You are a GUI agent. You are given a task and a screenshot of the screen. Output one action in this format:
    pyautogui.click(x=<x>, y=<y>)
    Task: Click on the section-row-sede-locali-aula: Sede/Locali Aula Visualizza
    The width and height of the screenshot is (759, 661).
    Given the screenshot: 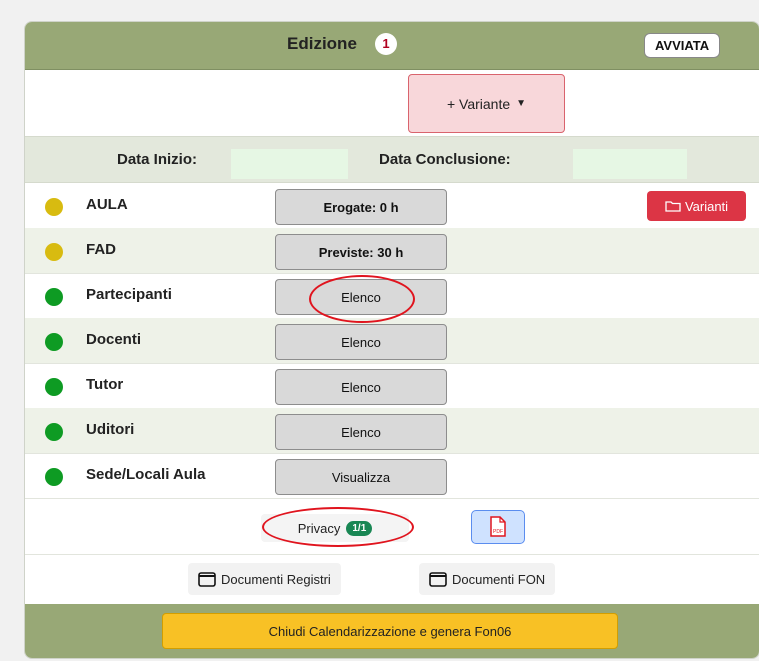 What is the action you would take?
    pyautogui.click(x=392, y=476)
    